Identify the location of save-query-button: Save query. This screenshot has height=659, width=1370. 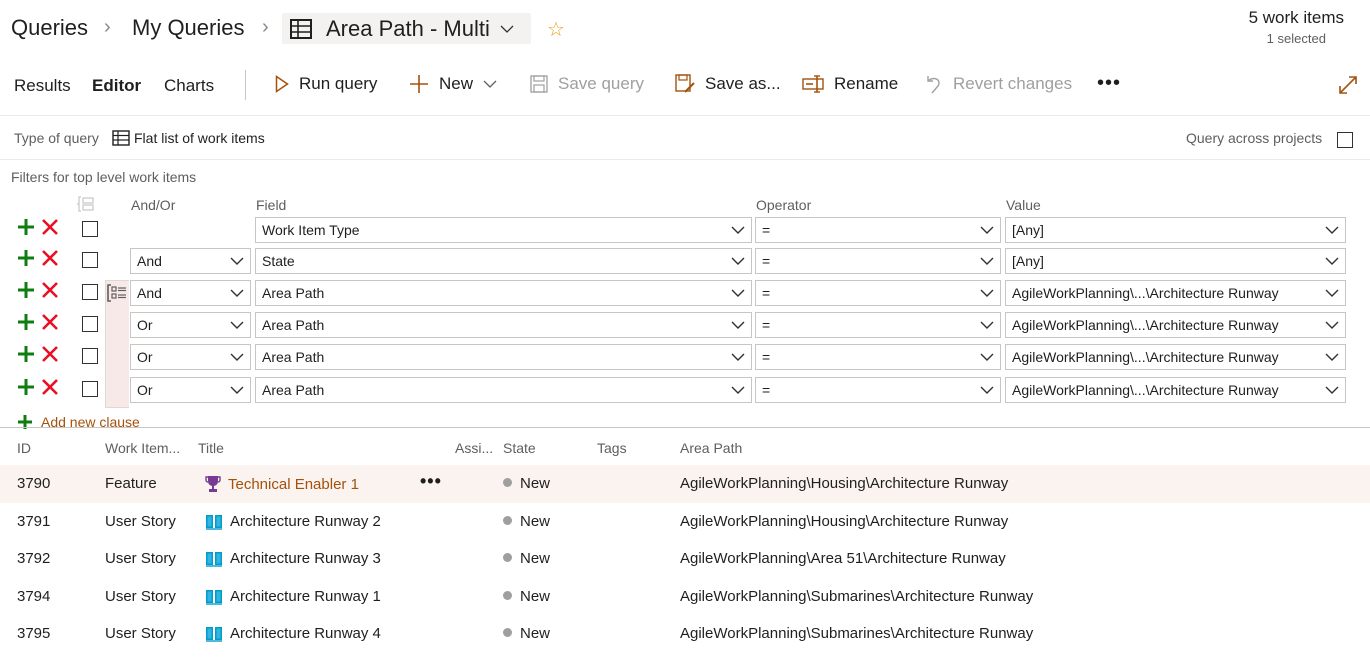
(587, 84).